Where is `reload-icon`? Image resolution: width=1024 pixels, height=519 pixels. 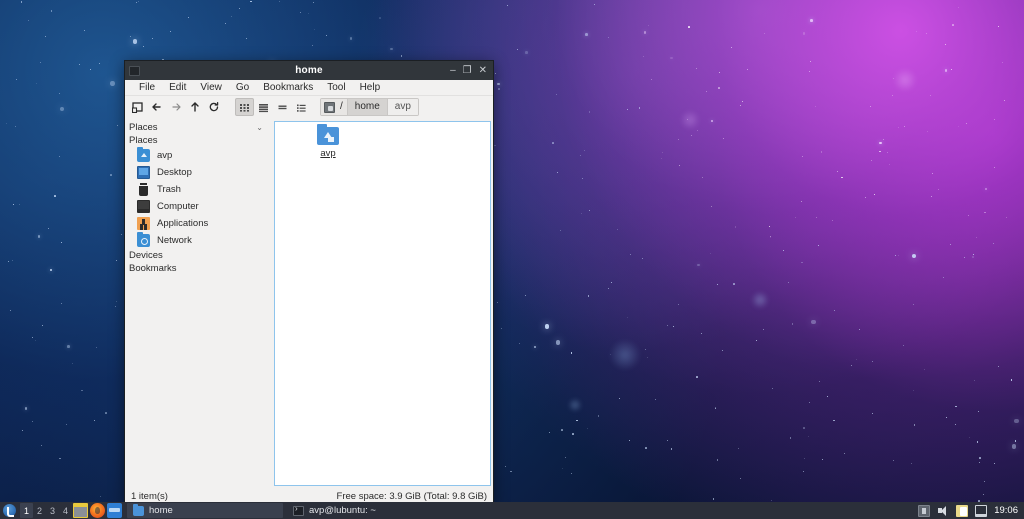 reload-icon is located at coordinates (214, 107).